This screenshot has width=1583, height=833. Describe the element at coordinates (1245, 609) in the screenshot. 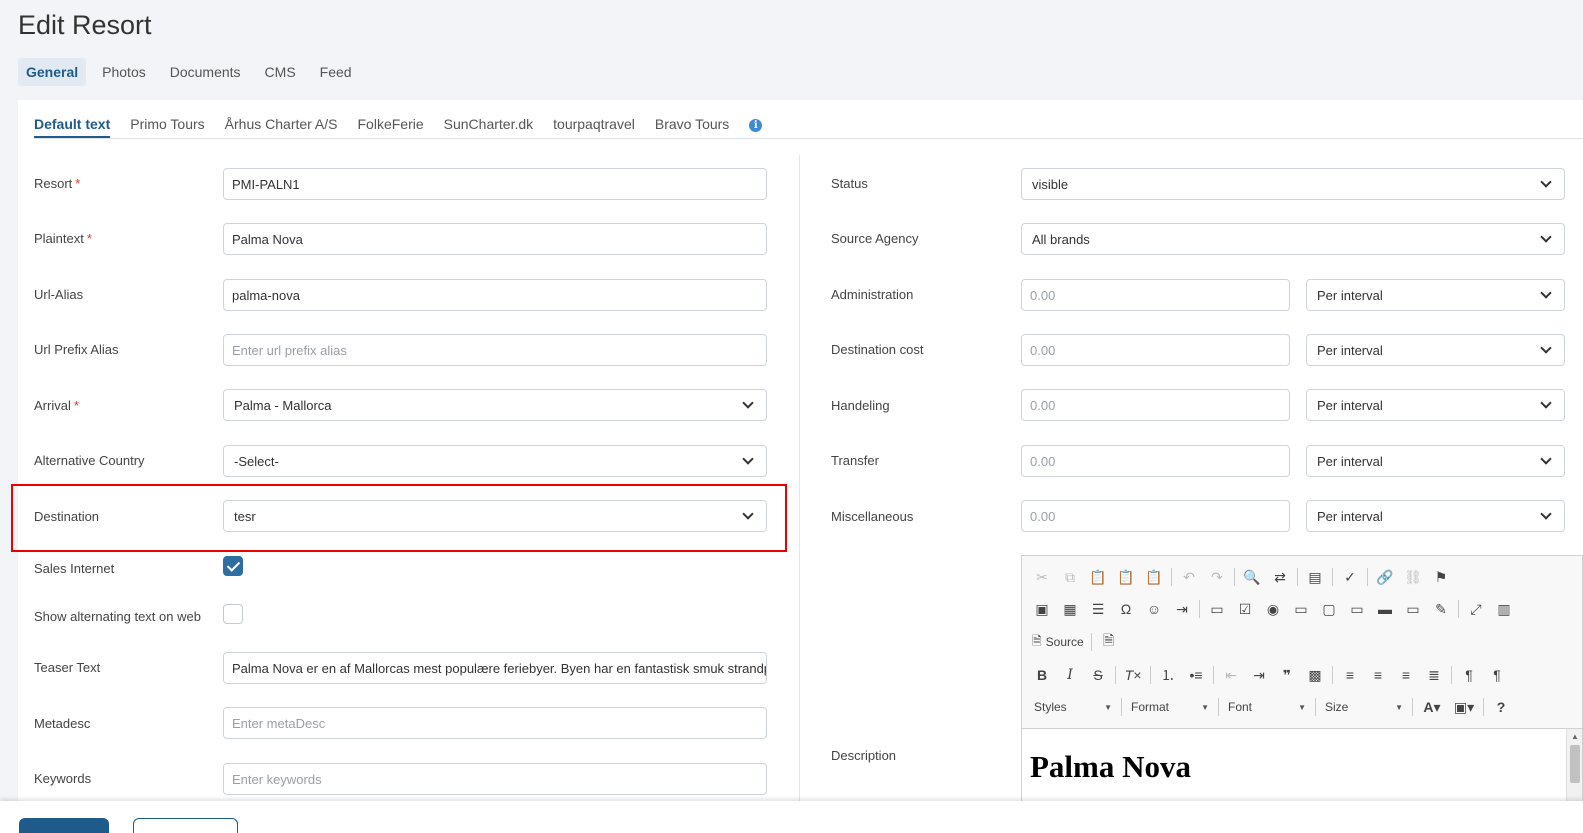

I see `checkbox-icon: ☑` at that location.